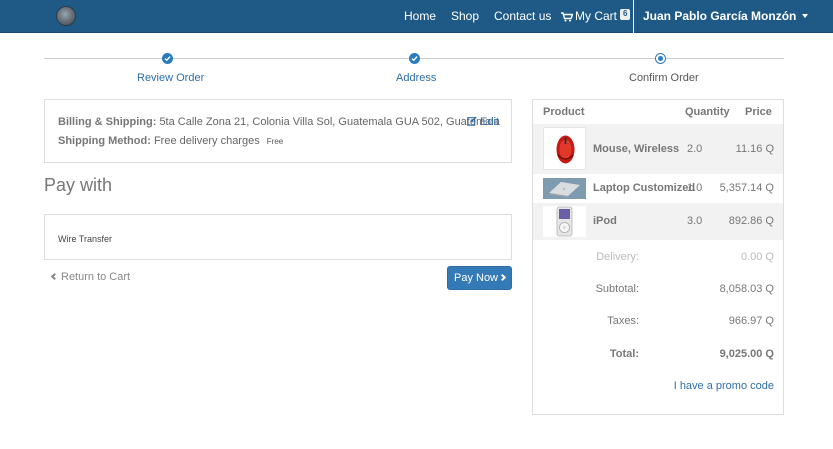 Image resolution: width=833 pixels, height=449 pixels. What do you see at coordinates (695, 188) in the screenshot?
I see `product-quantity: 1.0` at bounding box center [695, 188].